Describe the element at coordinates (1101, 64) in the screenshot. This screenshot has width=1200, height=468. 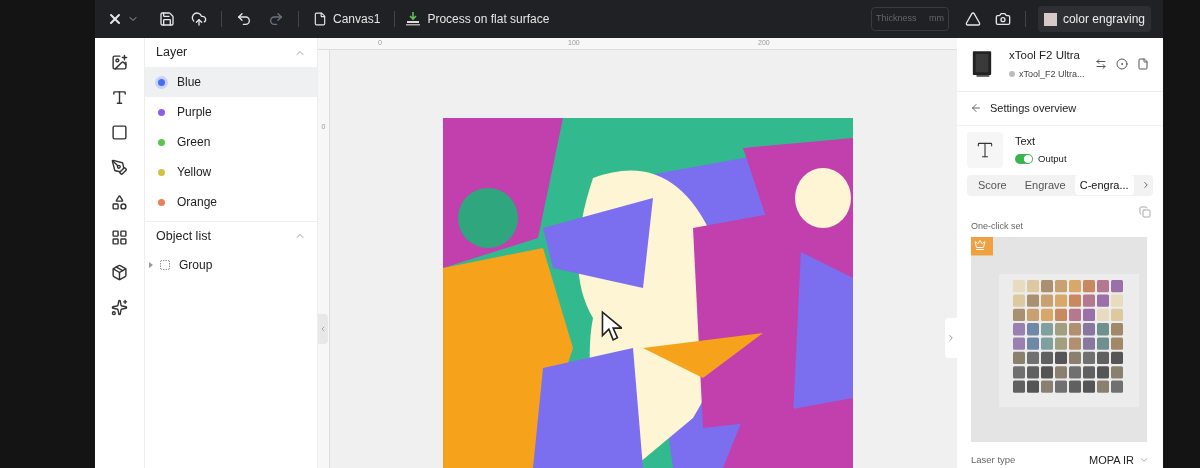
I see `switch-icon` at that location.